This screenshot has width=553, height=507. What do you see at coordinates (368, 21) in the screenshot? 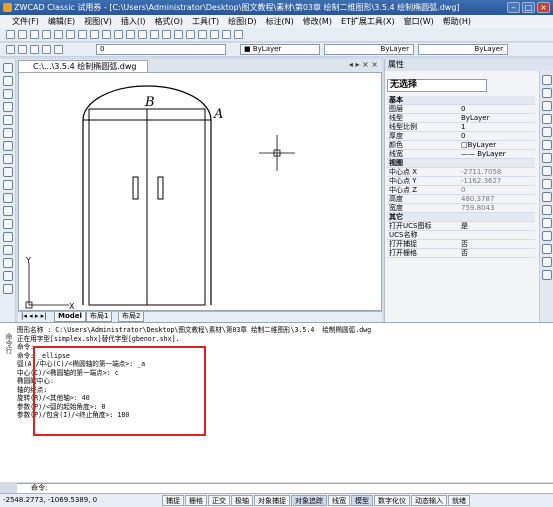
I see `menu-et-tools: ET扩展工具(X)` at bounding box center [368, 21].